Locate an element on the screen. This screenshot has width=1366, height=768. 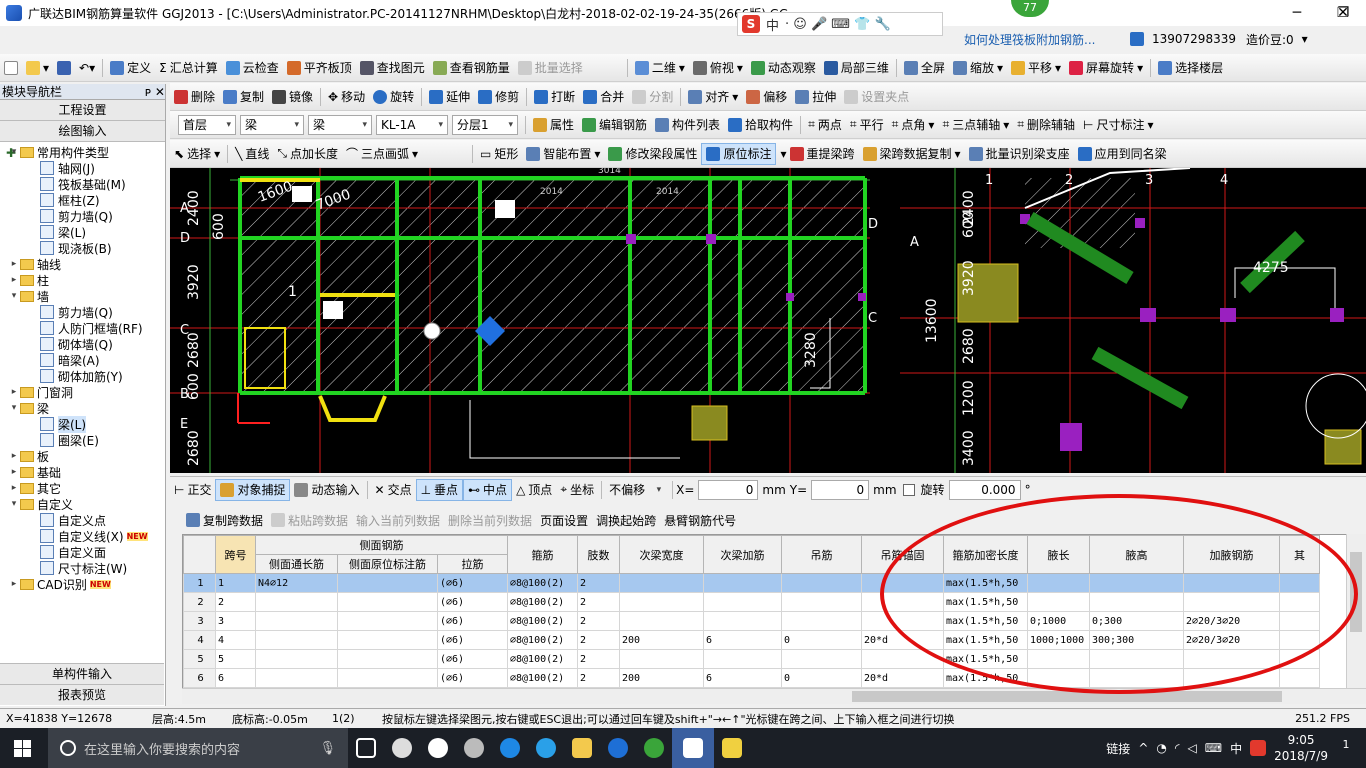
ie-icon is located at coordinates (546, 748).